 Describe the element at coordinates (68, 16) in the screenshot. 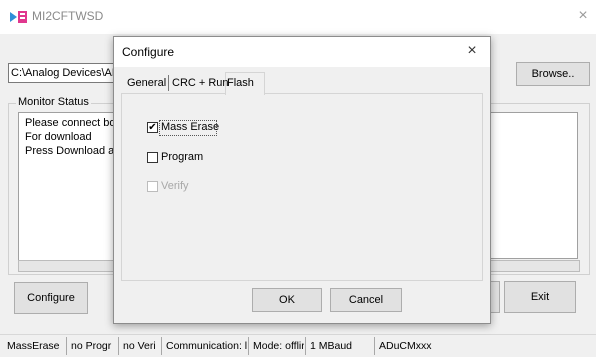

I see `app-title: MI2CFTWSD` at that location.